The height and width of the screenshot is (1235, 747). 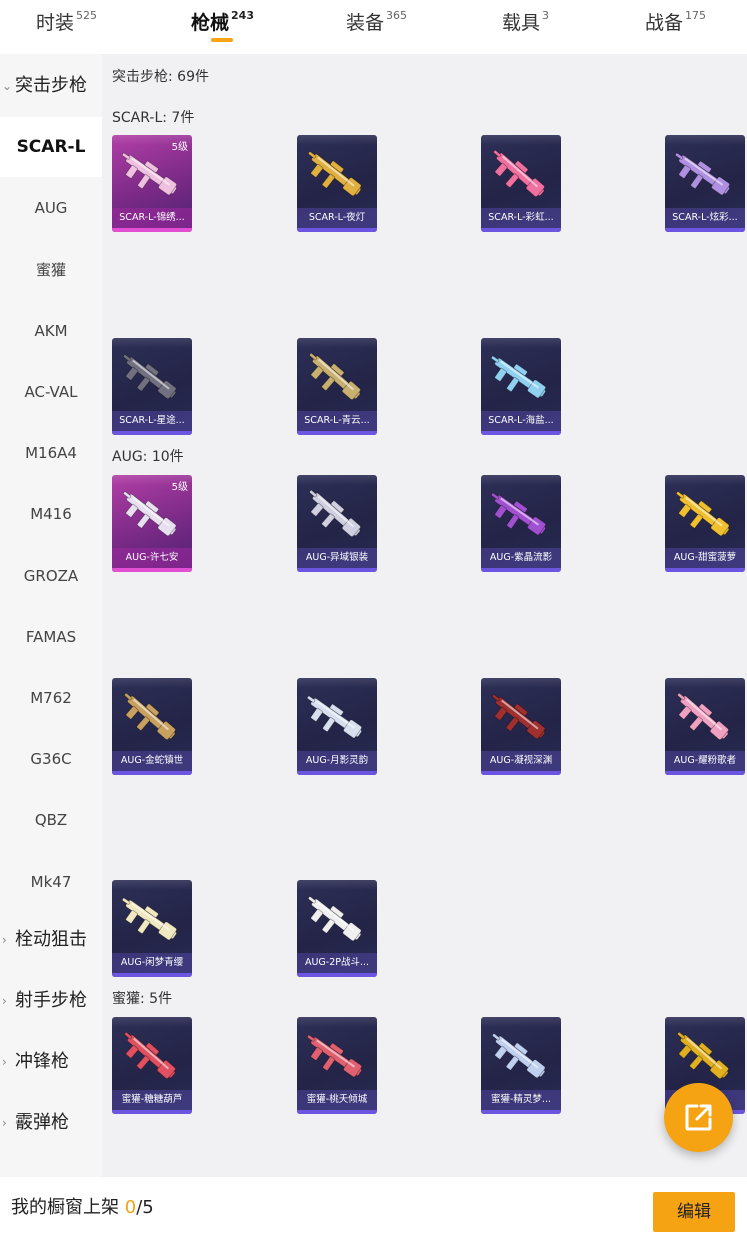 I want to click on skin-name: AUG-金蛇镇世, so click(x=152, y=761).